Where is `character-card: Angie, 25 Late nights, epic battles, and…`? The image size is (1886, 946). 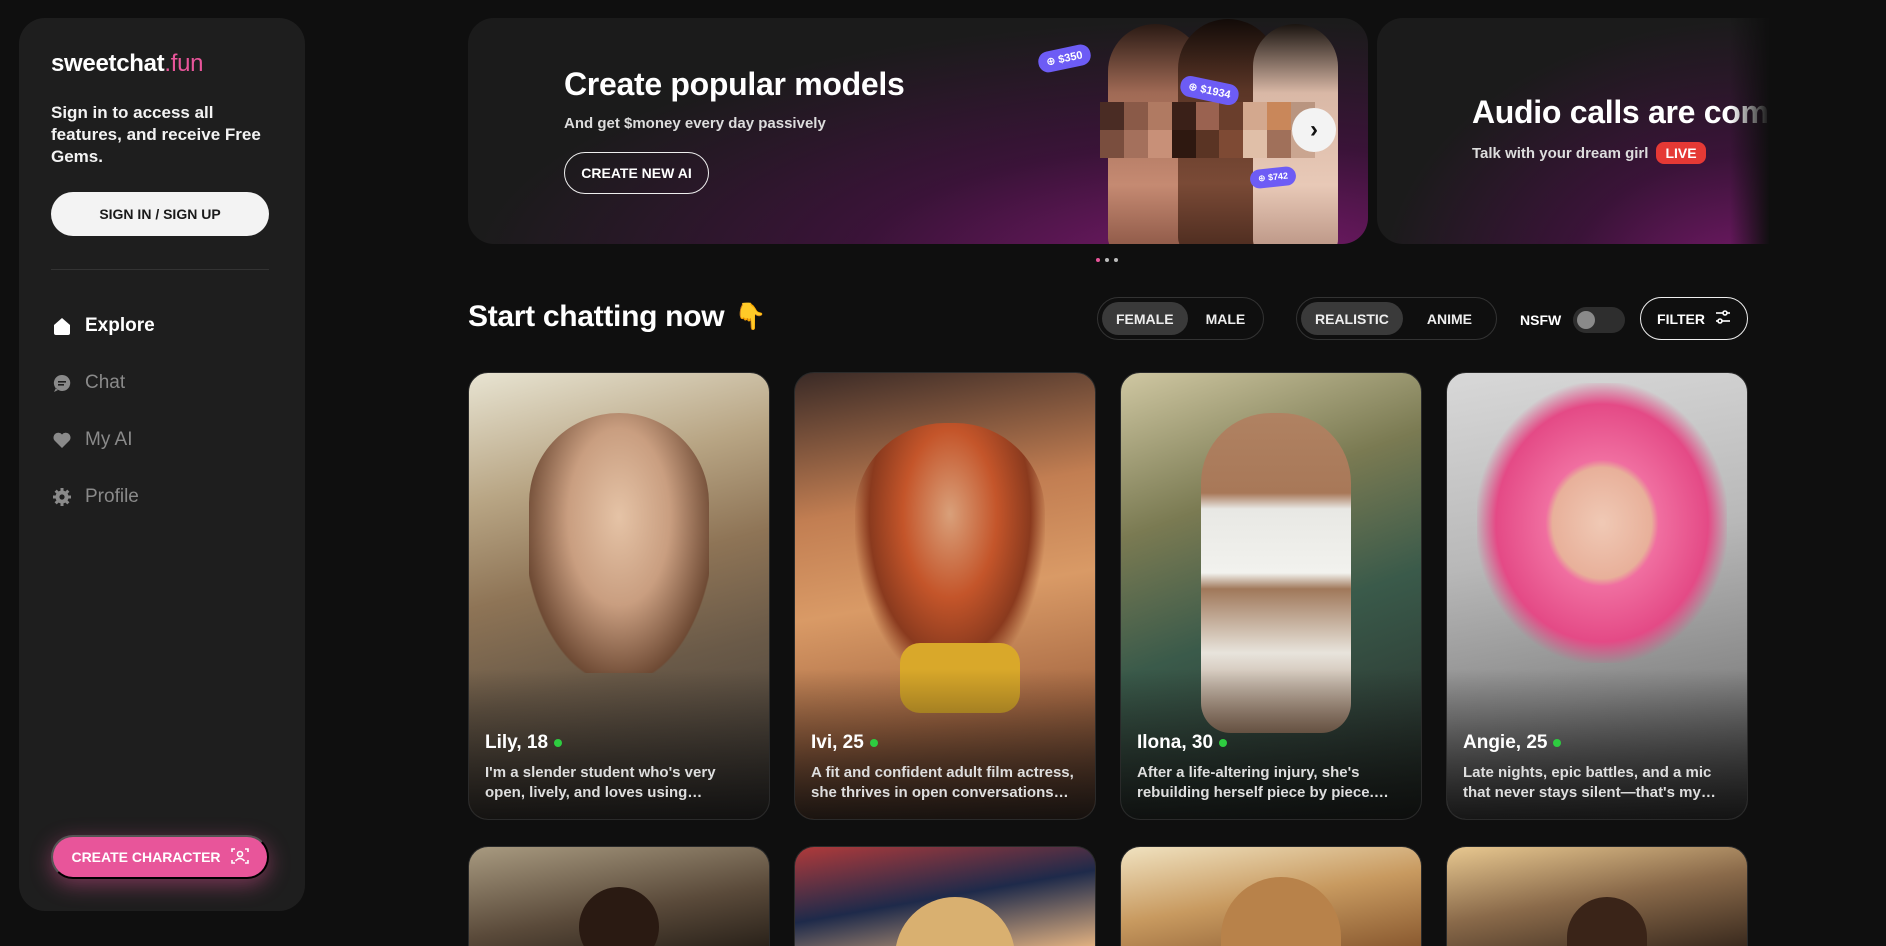
character-card: Angie, 25 Late nights, epic battles, and… is located at coordinates (1597, 596).